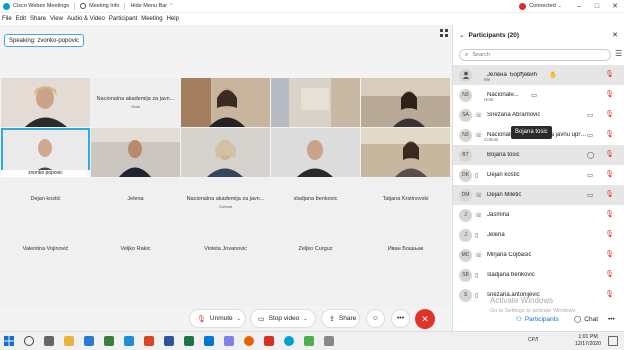 This screenshot has height=350, width=624. What do you see at coordinates (538, 215) in the screenshot?
I see `participant-row: J ☏ Jasmina 🎙` at bounding box center [538, 215].